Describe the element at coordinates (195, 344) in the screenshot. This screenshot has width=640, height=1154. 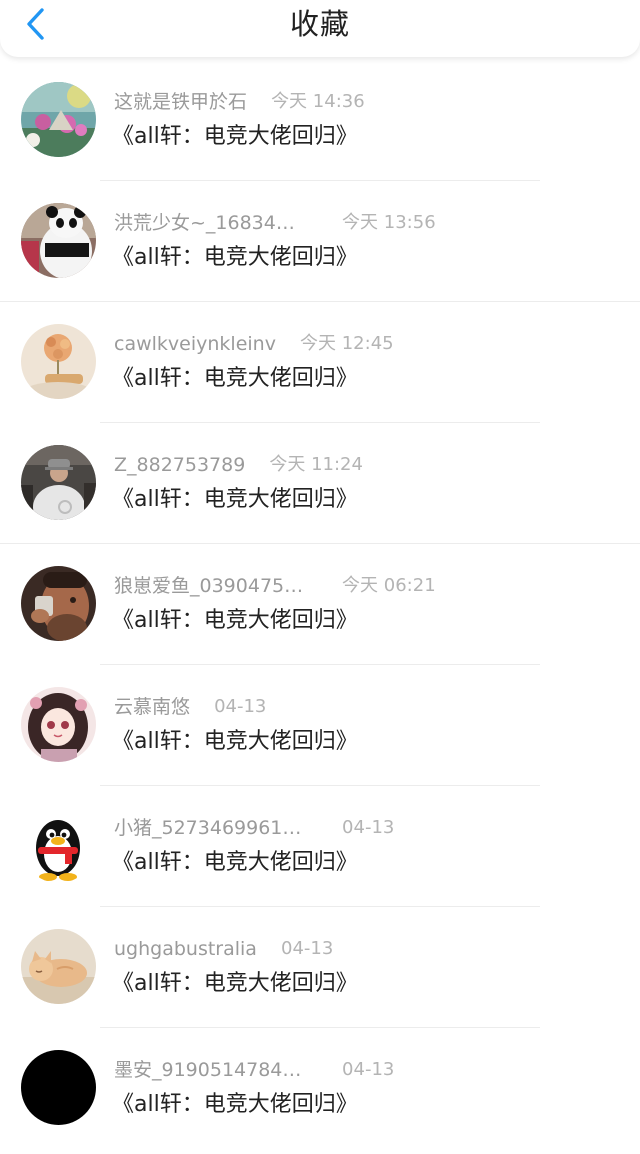
I see `user-name: cawlkveiynkleinv` at that location.